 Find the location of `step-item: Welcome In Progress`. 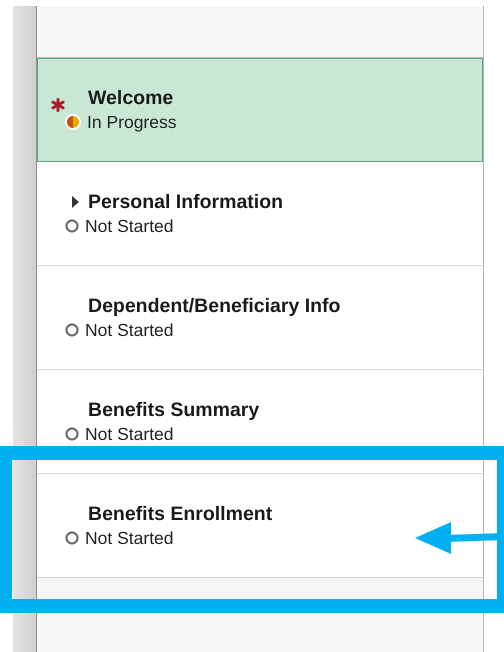

step-item: Welcome In Progress is located at coordinates (260, 110).